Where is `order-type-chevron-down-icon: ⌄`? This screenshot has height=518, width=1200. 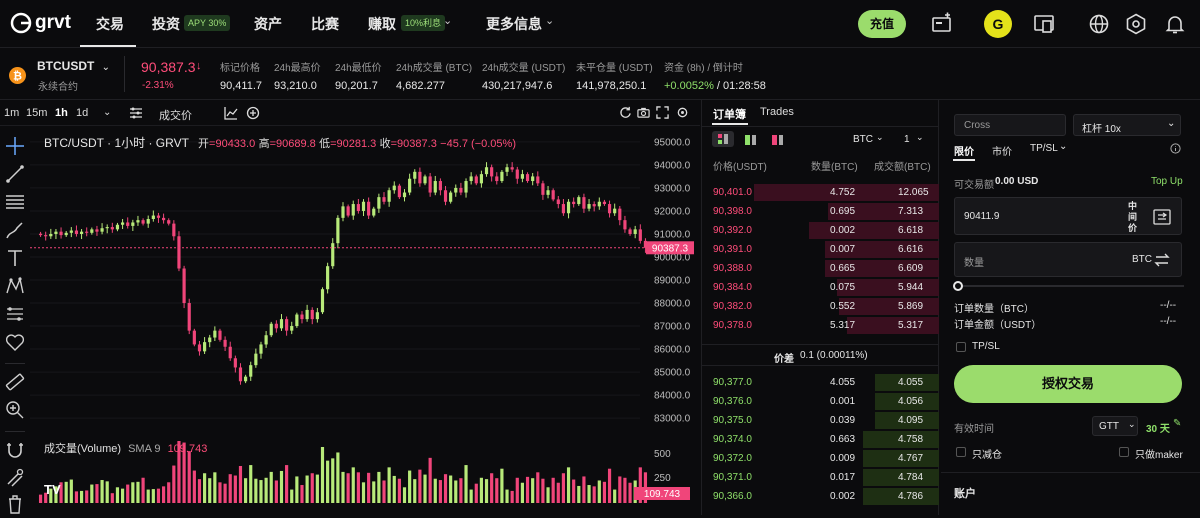
order-type-chevron-down-icon: ⌄ is located at coordinates (1063, 146).